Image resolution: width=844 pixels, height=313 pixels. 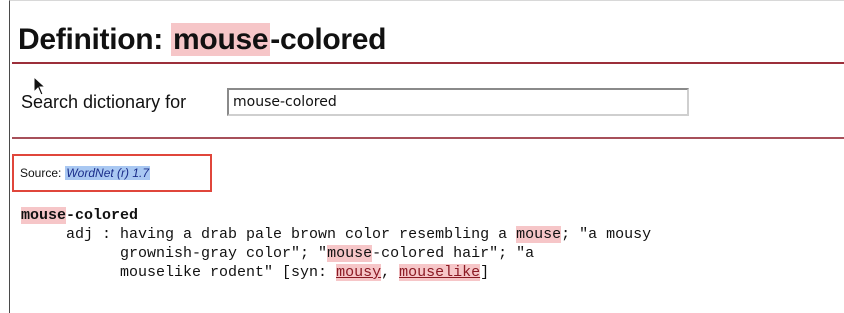 I want to click on definition-highlight-1: mouse, so click(x=539, y=234).